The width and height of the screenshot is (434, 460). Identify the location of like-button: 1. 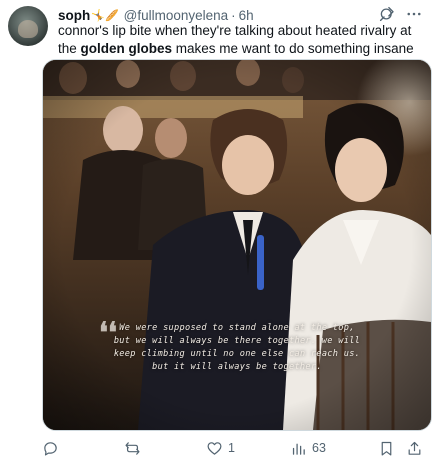
(220, 448).